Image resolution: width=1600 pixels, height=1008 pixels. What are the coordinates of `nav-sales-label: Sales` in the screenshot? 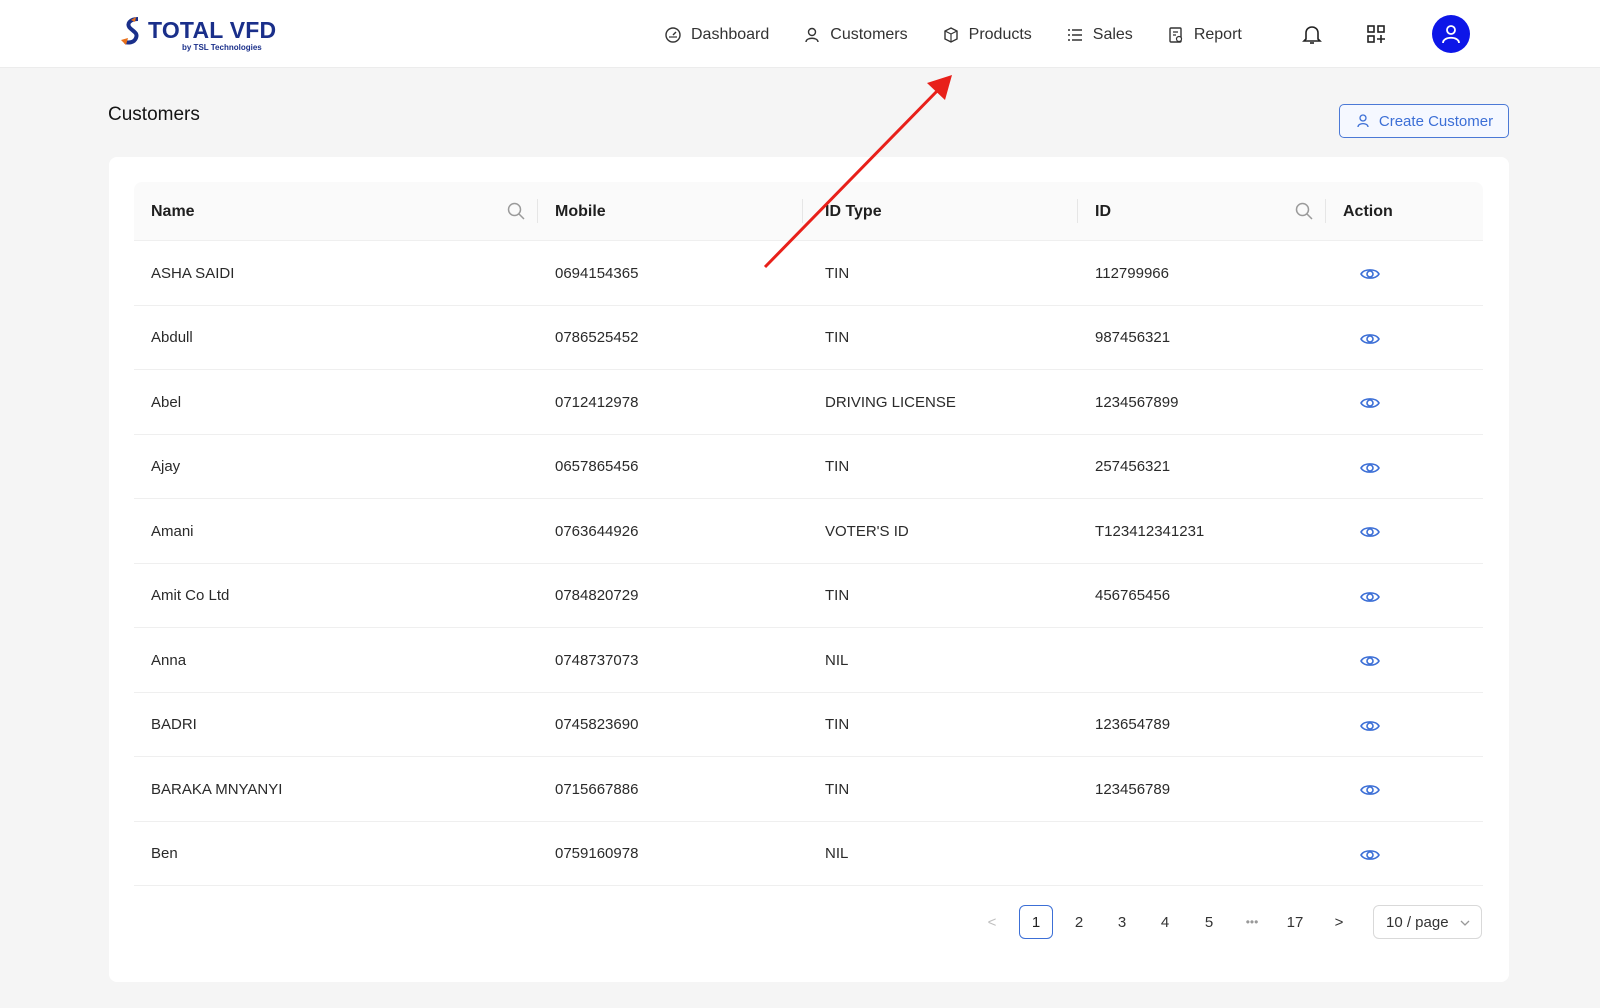 It's located at (1112, 34).